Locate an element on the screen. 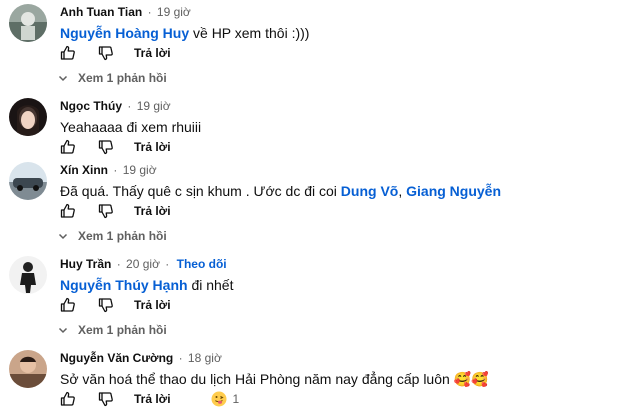 The height and width of the screenshot is (417, 640). timestamp: 18 giờ is located at coordinates (205, 358).